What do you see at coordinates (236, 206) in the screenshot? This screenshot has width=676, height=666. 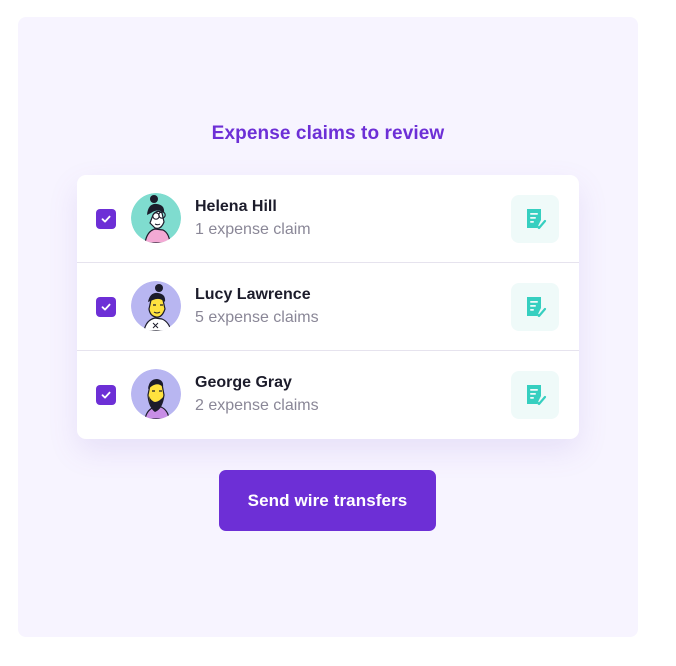 I see `claimant-name: Helena Hill` at bounding box center [236, 206].